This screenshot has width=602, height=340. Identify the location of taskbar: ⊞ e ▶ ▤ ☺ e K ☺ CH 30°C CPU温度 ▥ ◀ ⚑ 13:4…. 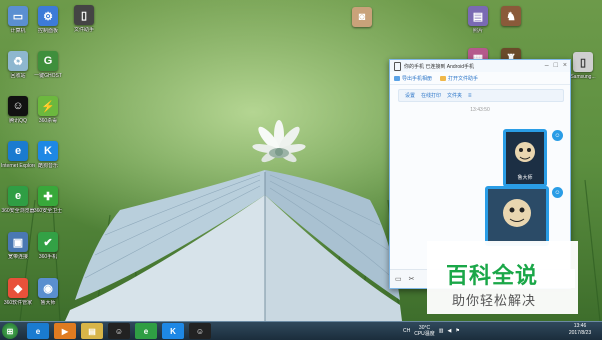
(301, 330).